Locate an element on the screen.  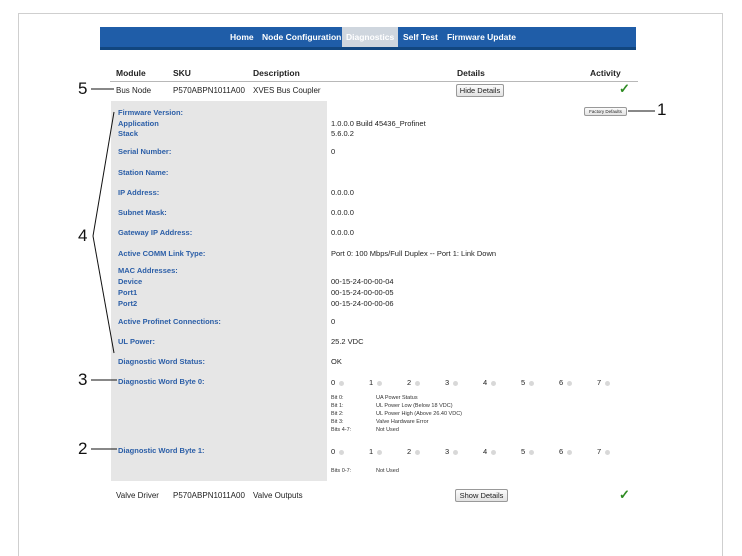
callout-number-3: 3 is located at coordinates (83, 379).